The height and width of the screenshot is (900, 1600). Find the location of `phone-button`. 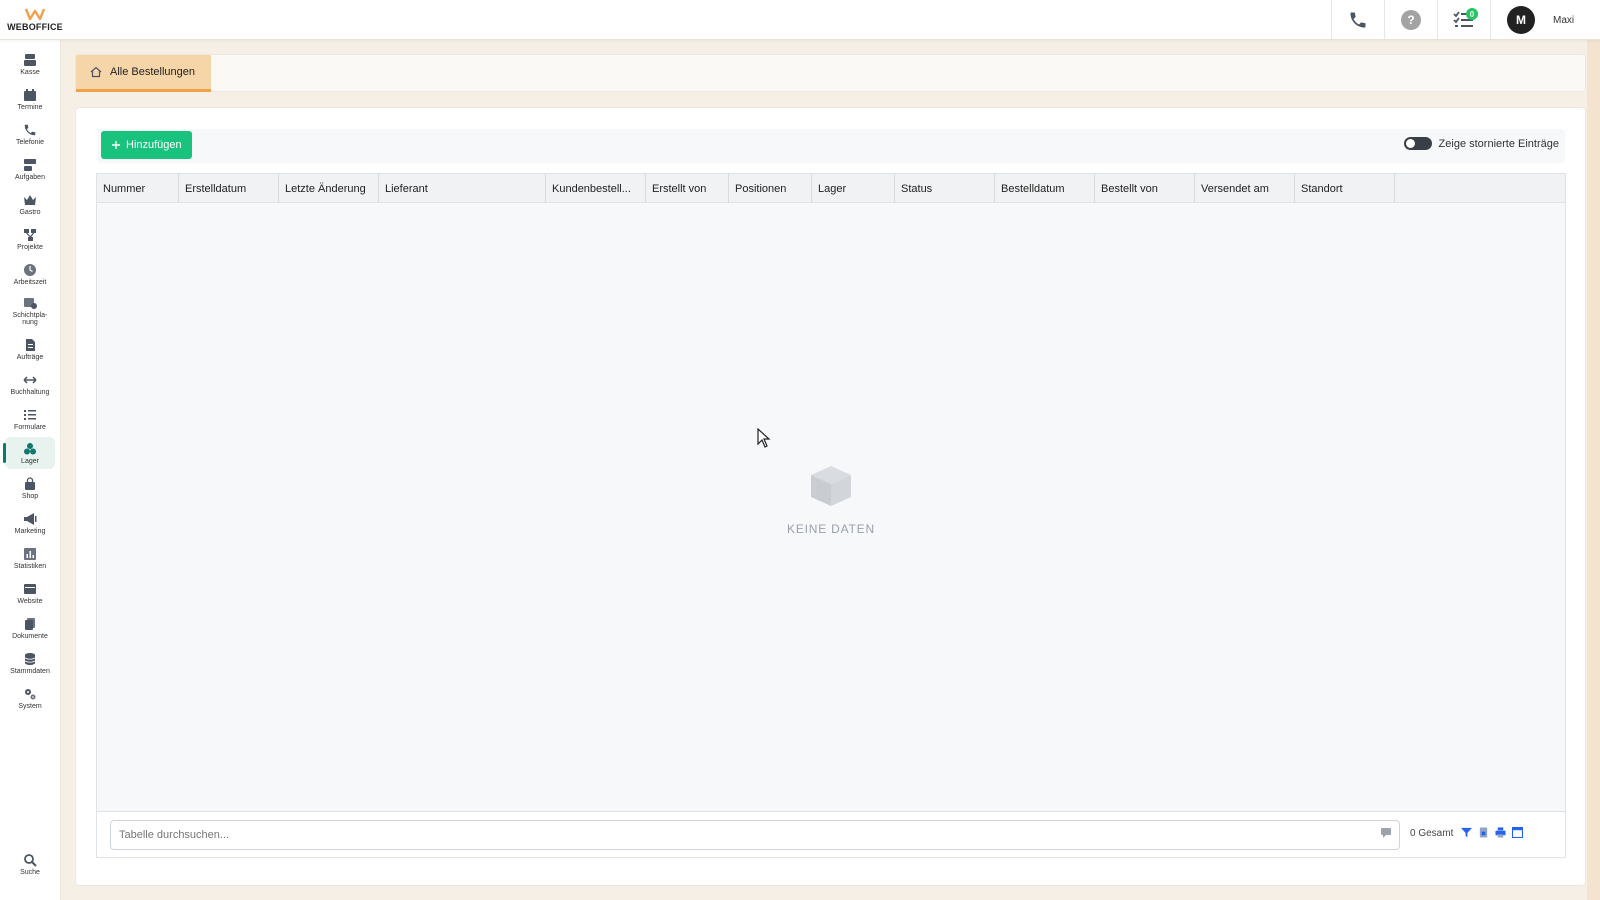

phone-button is located at coordinates (1357, 20).